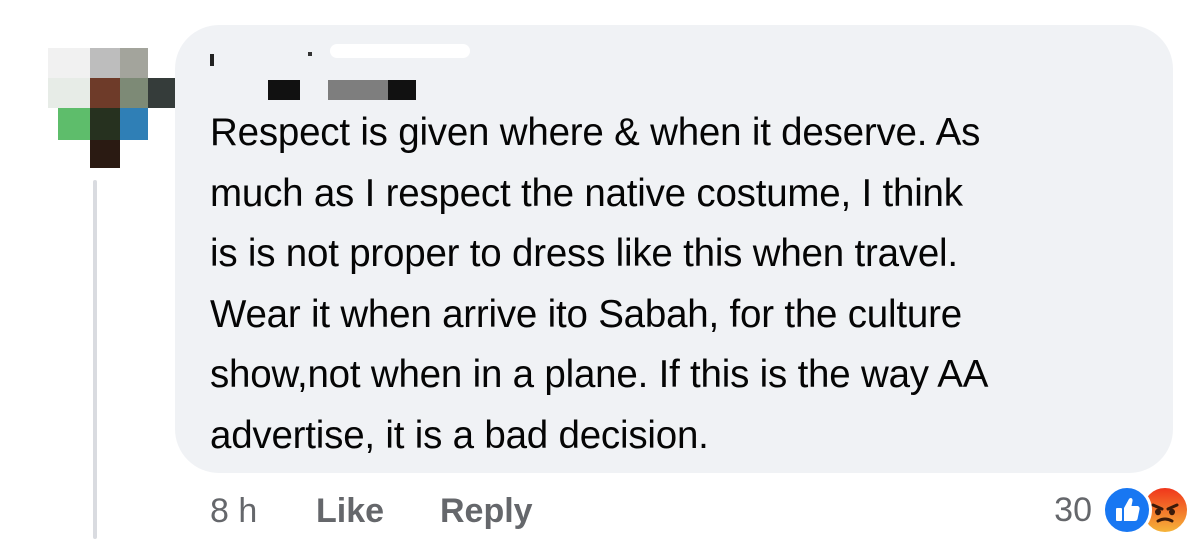  I want to click on comment-line: advertise, it is a bad decision., so click(459, 435).